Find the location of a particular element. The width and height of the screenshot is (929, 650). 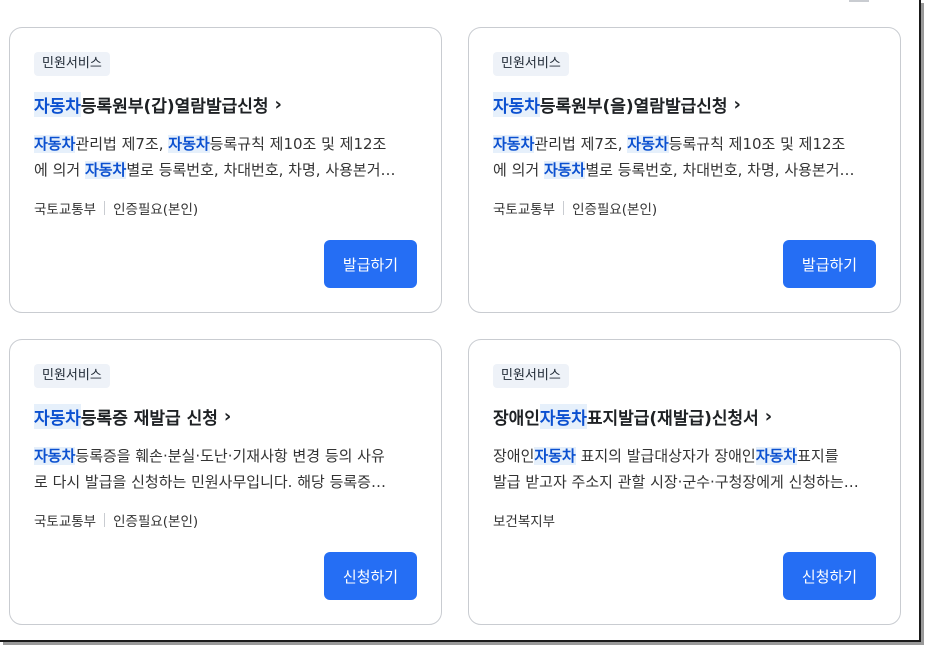

description-text: 등록증을 훼손·분실·도난·기재사항 변경 등의 사유 is located at coordinates (230, 456).